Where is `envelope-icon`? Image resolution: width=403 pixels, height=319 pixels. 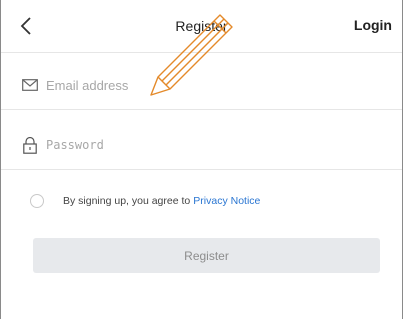
envelope-icon is located at coordinates (30, 85).